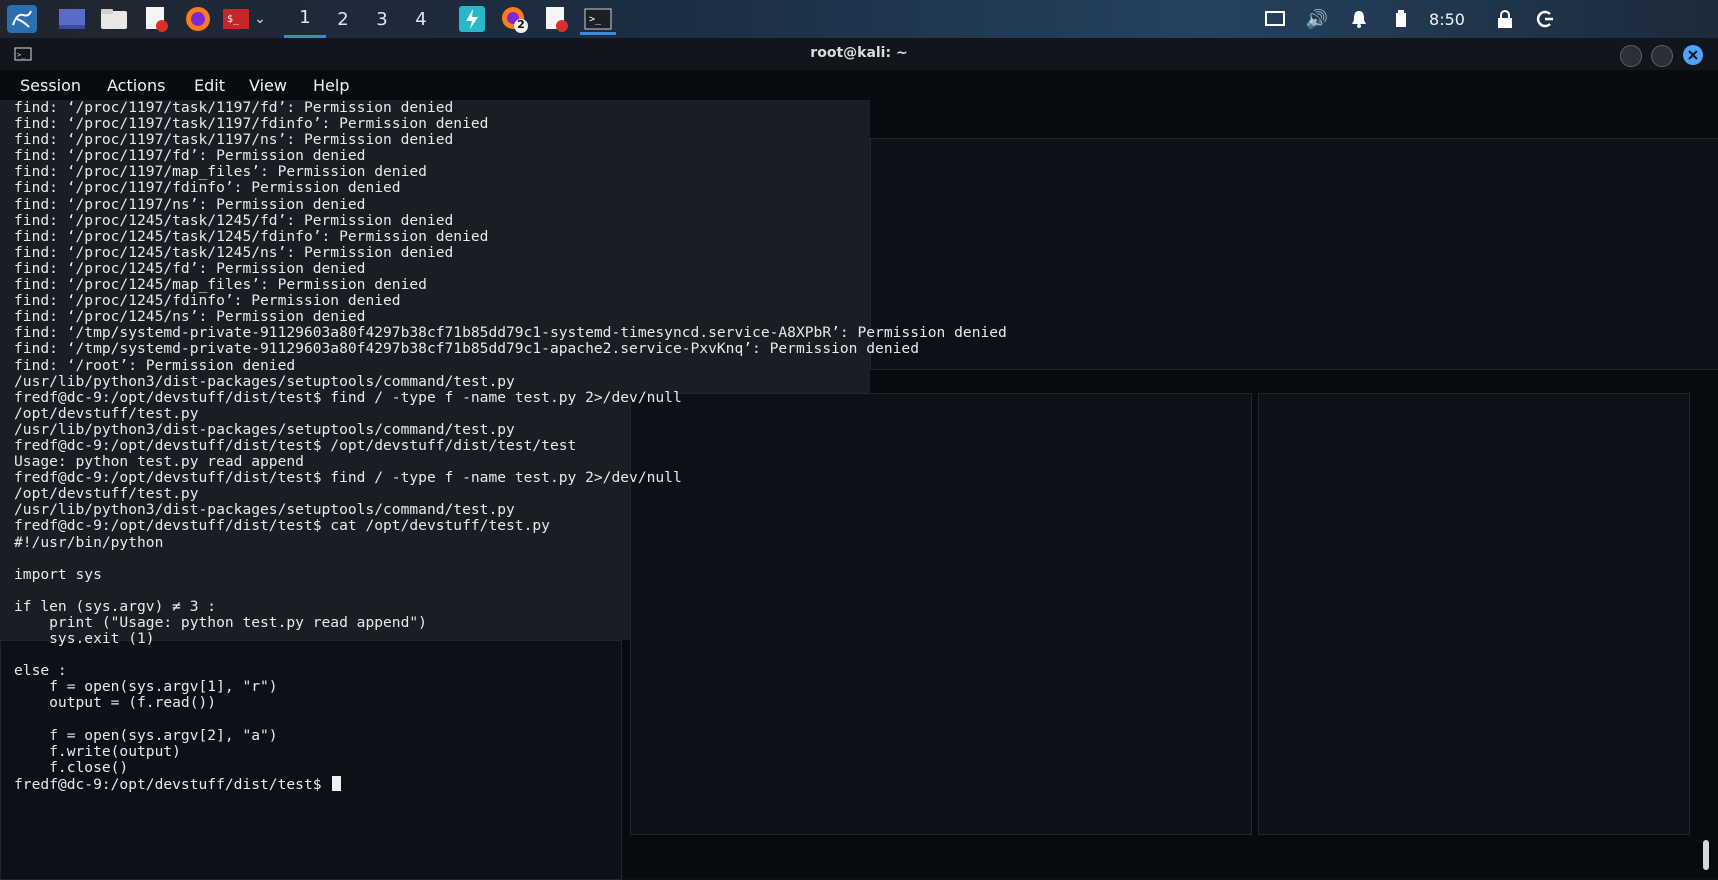 The height and width of the screenshot is (880, 1718). Describe the element at coordinates (146, 735) in the screenshot. I see `terminal-line: f = open(sys.argv[2], "a")` at that location.